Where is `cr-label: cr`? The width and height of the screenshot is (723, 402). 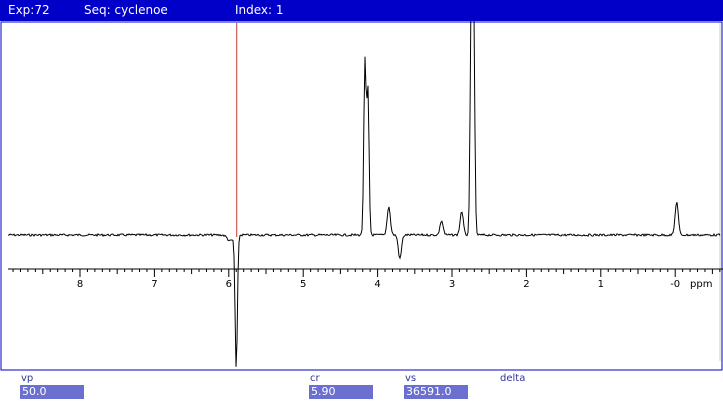
cr-label: cr is located at coordinates (315, 378).